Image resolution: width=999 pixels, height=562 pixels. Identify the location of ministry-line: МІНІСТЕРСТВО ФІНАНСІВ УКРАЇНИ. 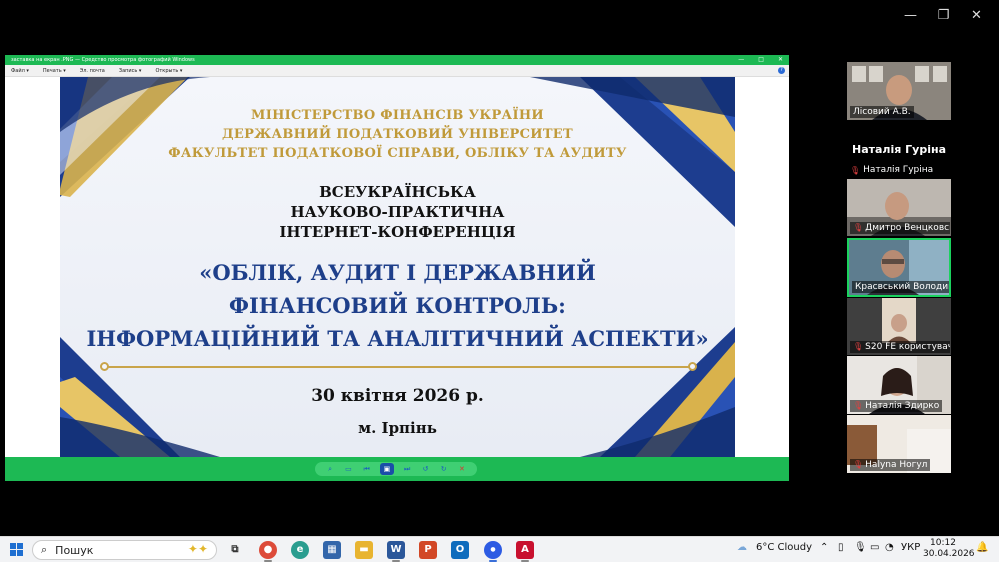
(397, 115).